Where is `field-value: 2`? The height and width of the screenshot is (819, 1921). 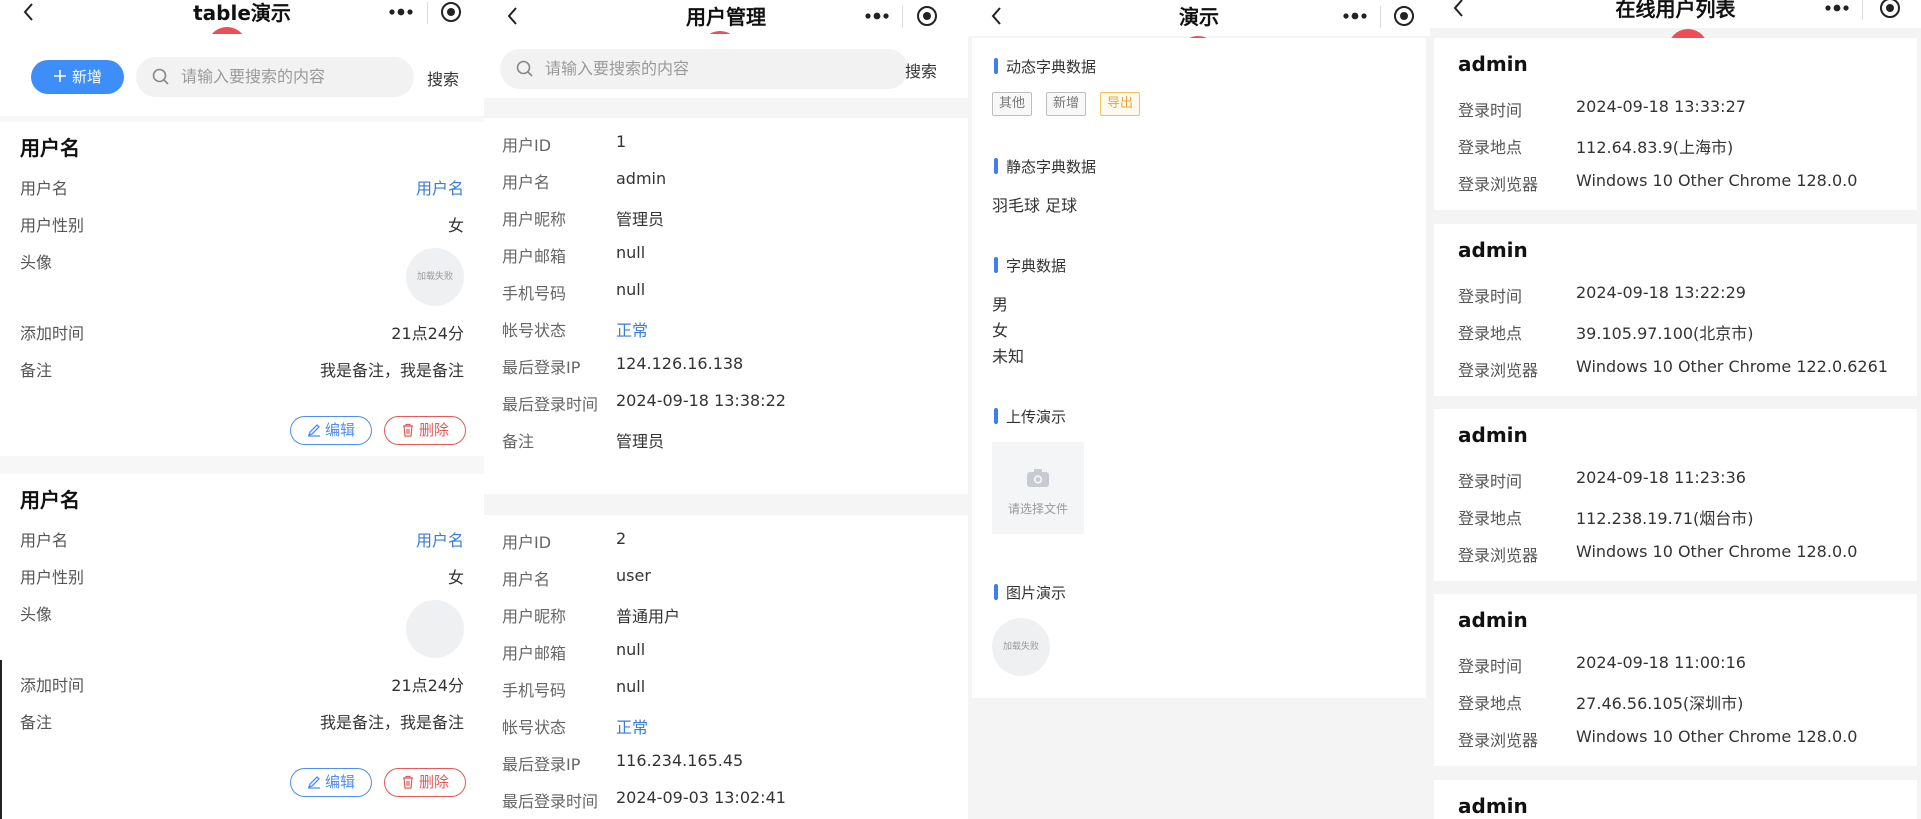
field-value: 2 is located at coordinates (621, 538).